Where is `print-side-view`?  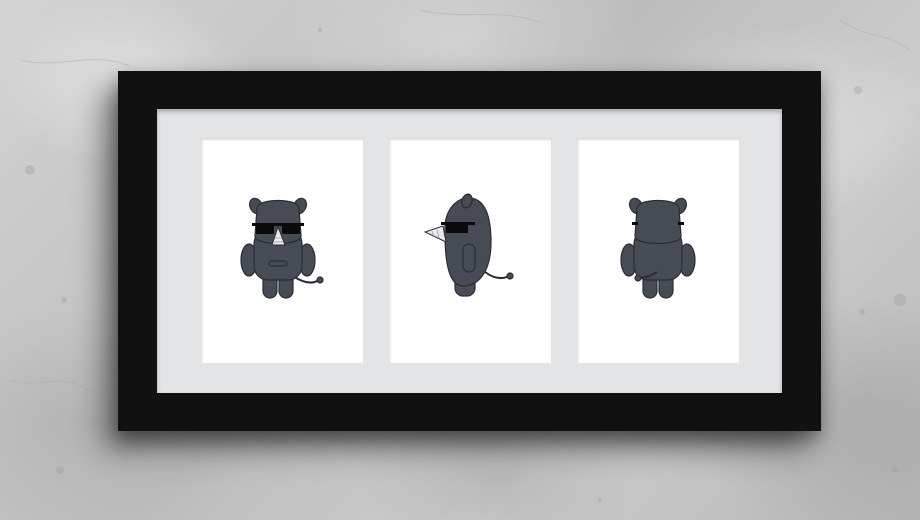
print-side-view is located at coordinates (470, 250).